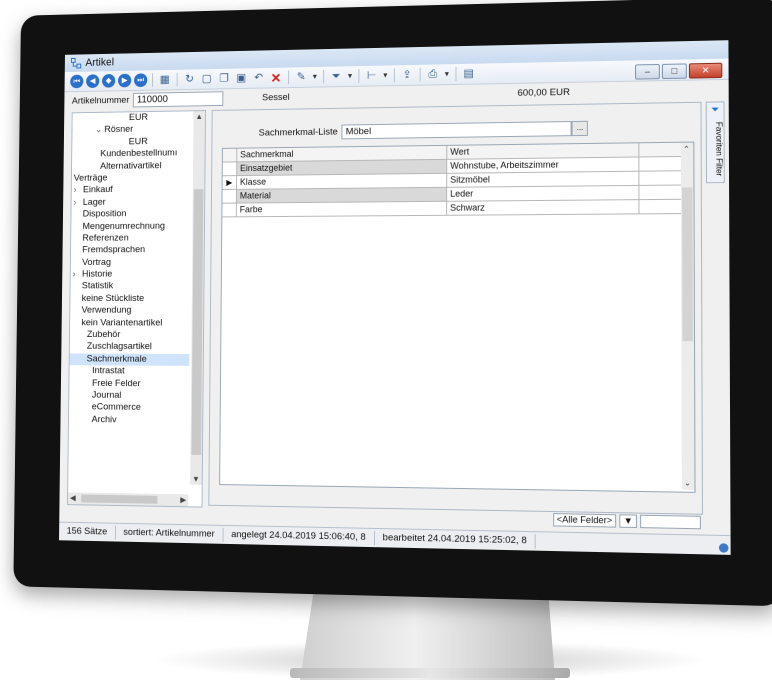  I want to click on scroll-up-icon: ▲, so click(199, 116).